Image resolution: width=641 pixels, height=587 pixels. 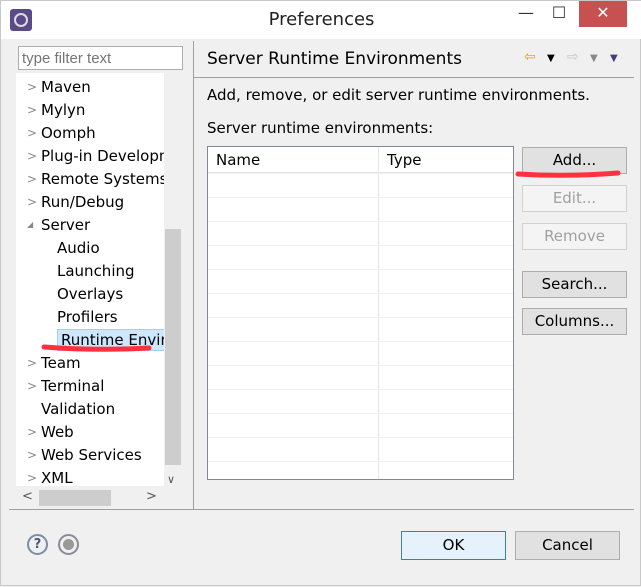 I want to click on red-underline-add, so click(x=568, y=174).